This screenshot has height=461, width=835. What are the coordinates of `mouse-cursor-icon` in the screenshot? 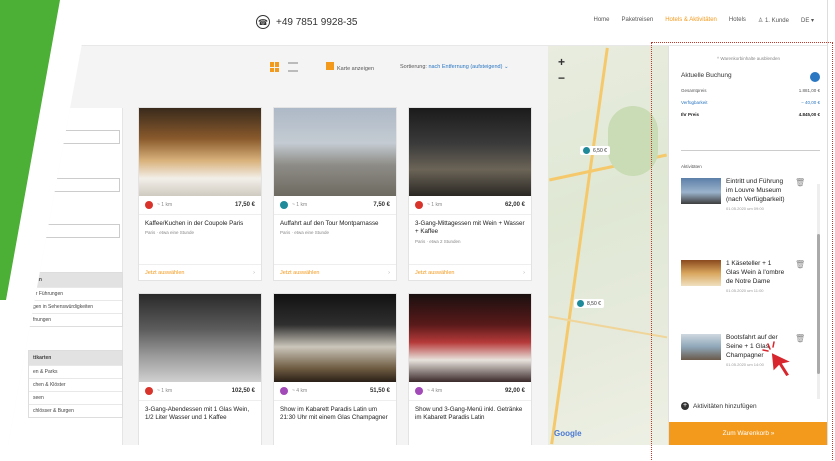 It's located at (778, 359).